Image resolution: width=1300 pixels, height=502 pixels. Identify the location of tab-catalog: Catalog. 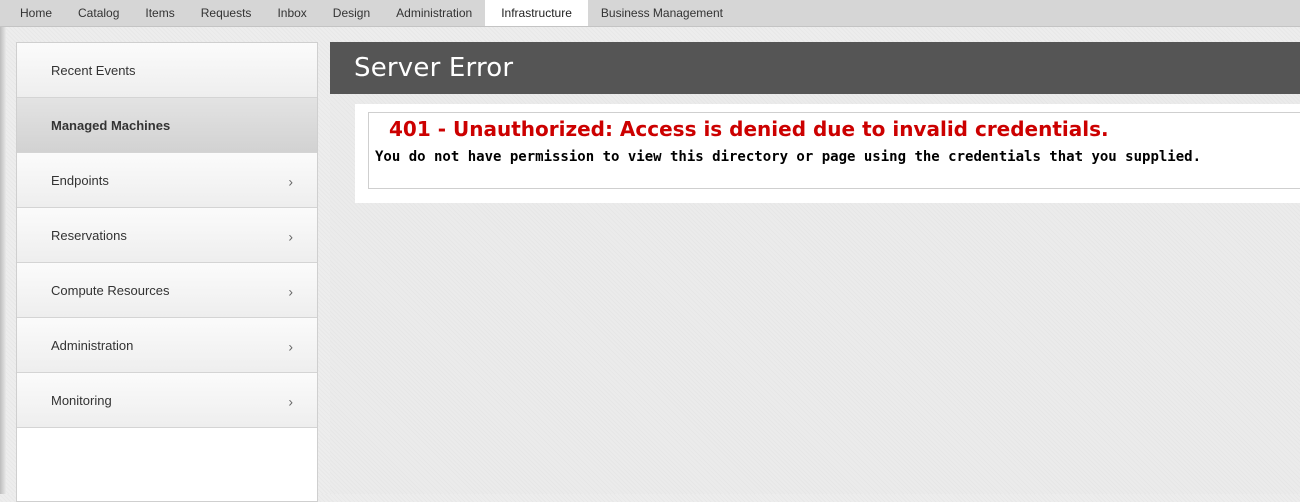
(98, 13).